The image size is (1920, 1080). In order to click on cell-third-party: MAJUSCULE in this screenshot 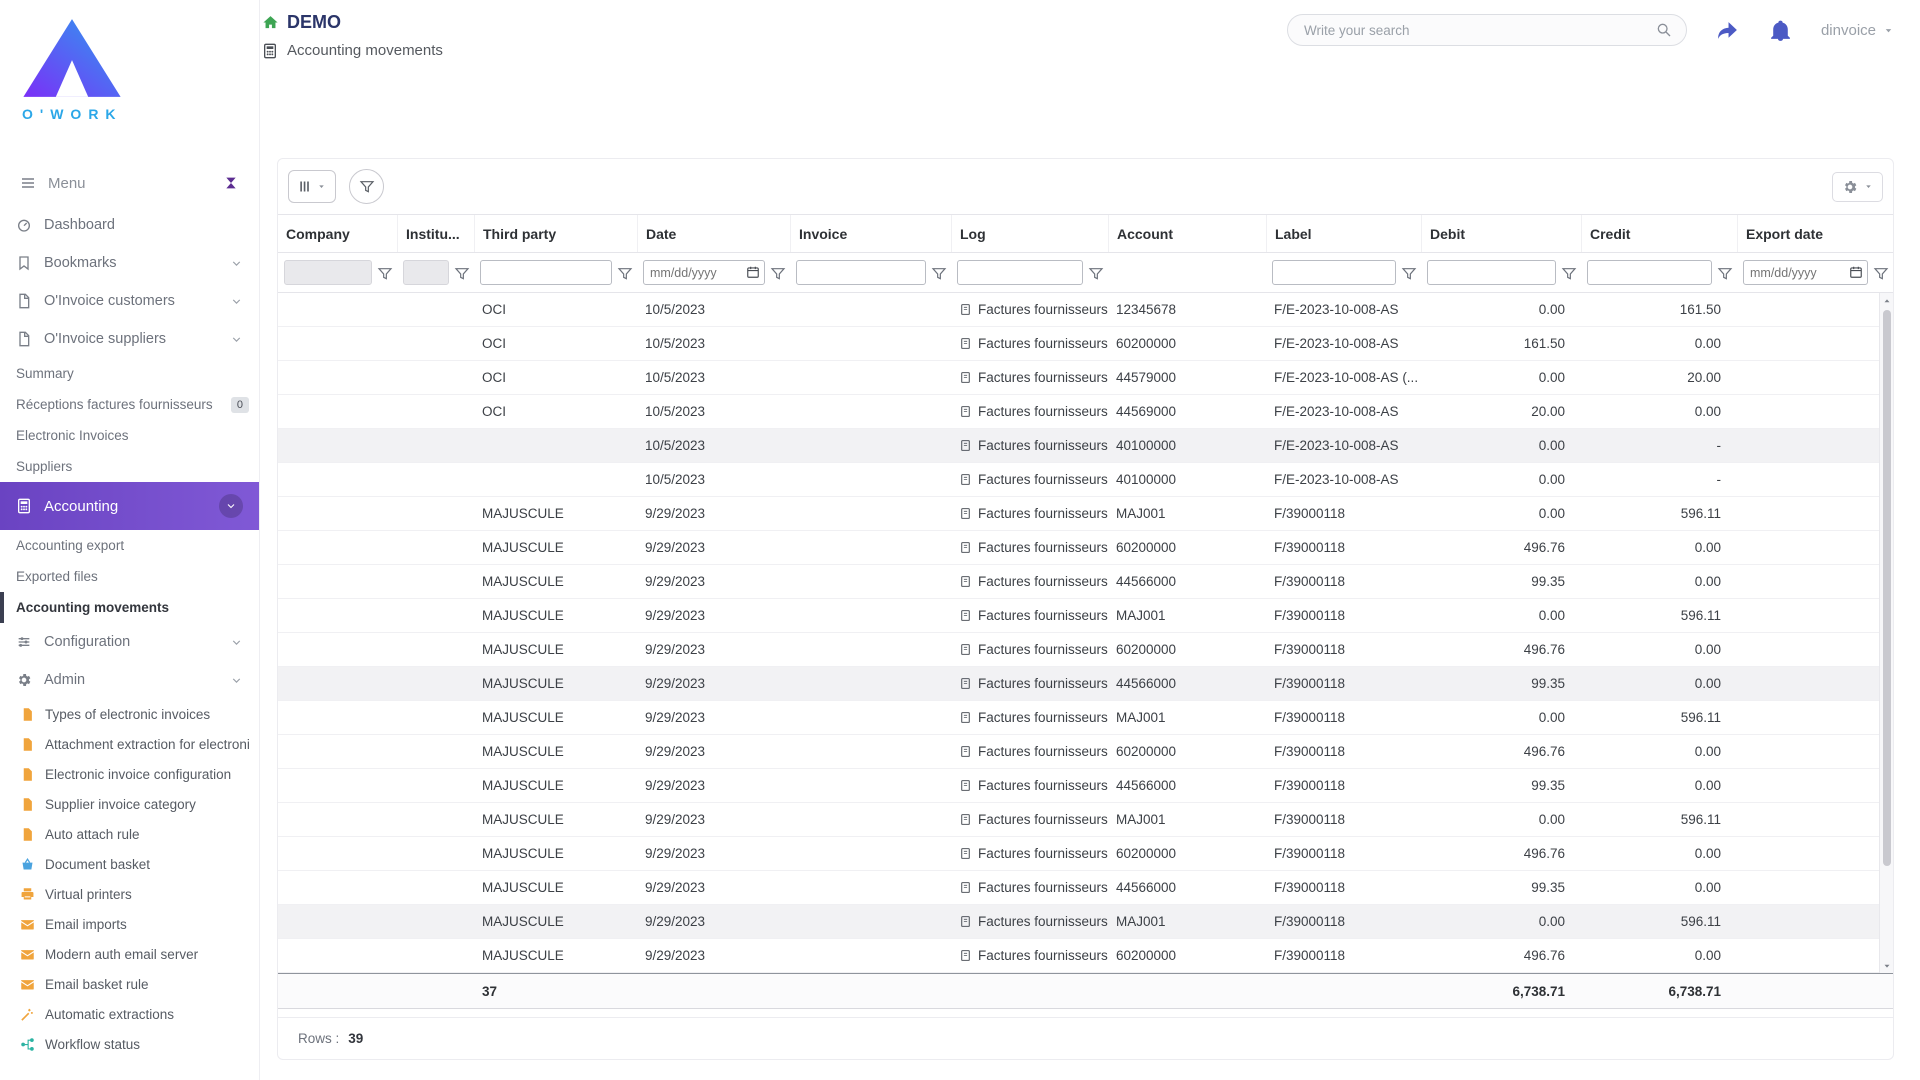, I will do `click(523, 955)`.